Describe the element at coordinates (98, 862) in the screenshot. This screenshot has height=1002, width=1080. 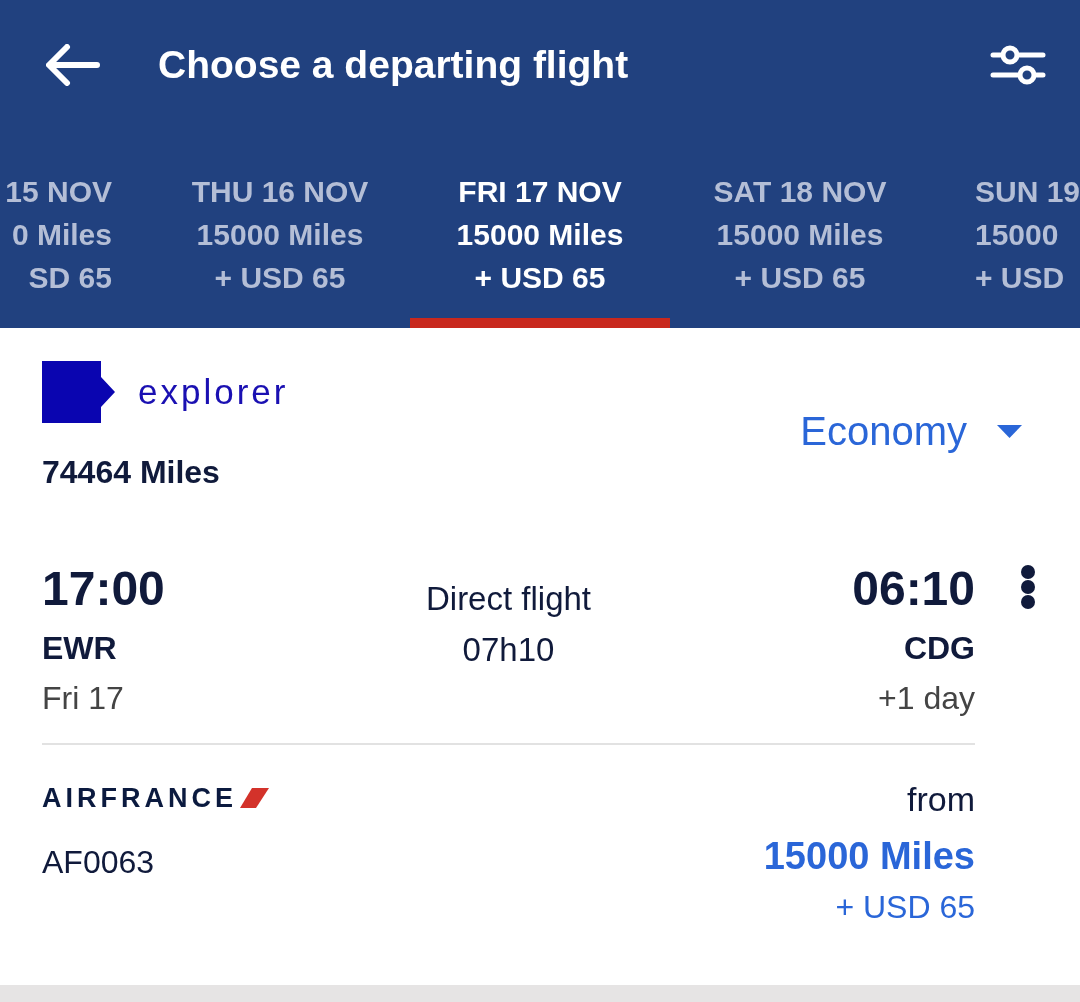
I see `flight-number: AF0063` at that location.